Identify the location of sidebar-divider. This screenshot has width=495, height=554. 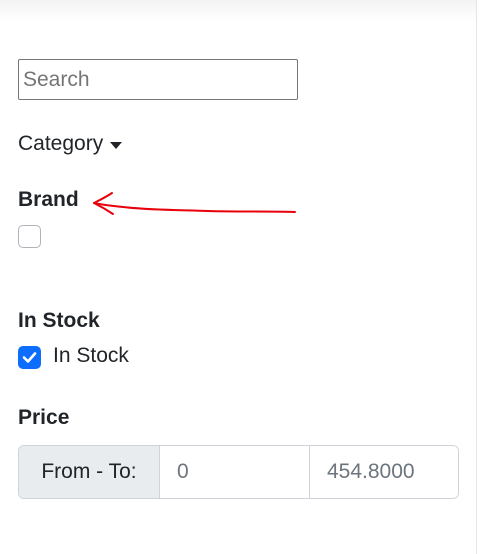
(476, 277).